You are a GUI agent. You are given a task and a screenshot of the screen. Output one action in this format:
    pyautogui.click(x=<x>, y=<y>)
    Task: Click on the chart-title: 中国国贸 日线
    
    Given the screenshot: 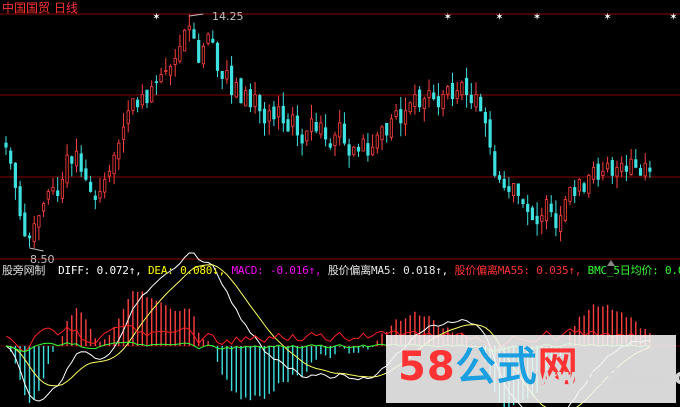 What is the action you would take?
    pyautogui.click(x=40, y=8)
    